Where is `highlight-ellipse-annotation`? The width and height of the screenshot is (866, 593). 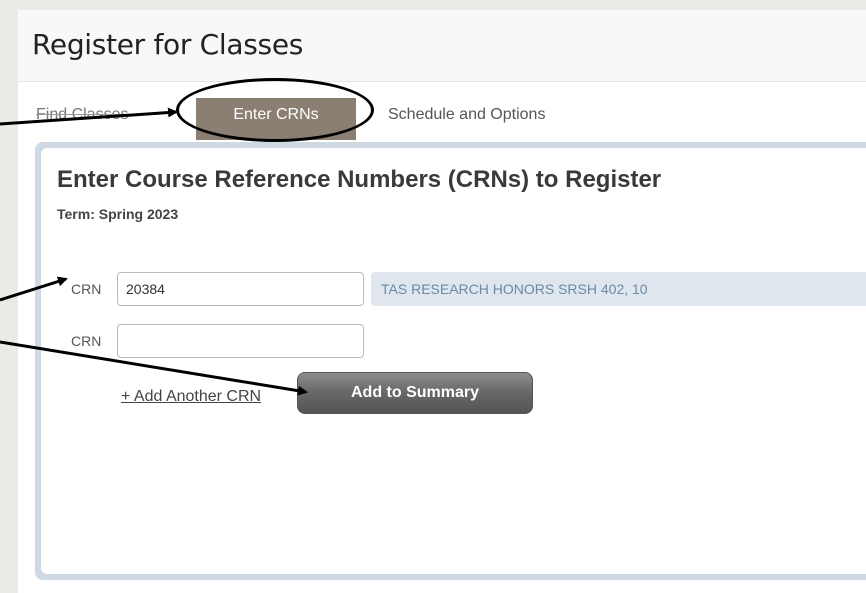
highlight-ellipse-annotation is located at coordinates (275, 110).